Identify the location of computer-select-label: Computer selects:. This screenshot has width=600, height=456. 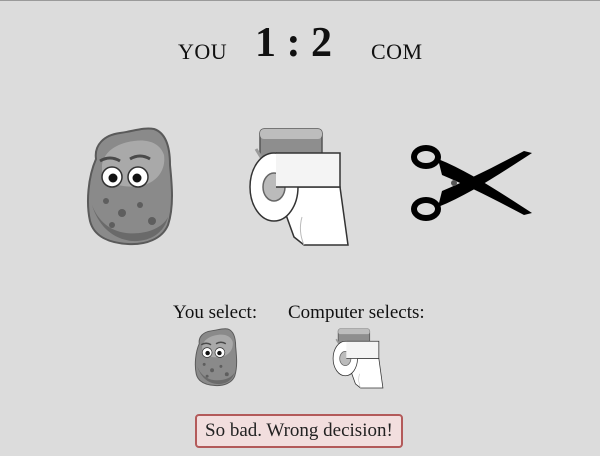
(356, 312).